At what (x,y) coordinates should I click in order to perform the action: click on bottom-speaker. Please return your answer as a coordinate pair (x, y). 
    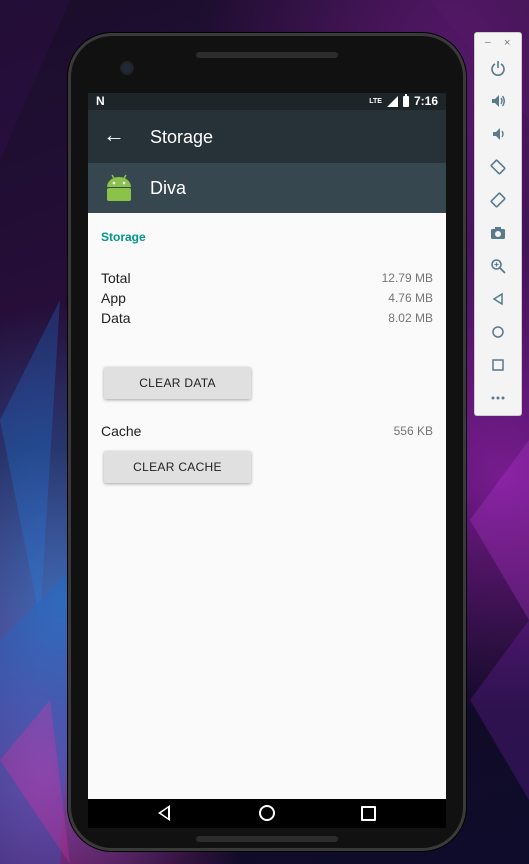
    Looking at the image, I should click on (267, 839).